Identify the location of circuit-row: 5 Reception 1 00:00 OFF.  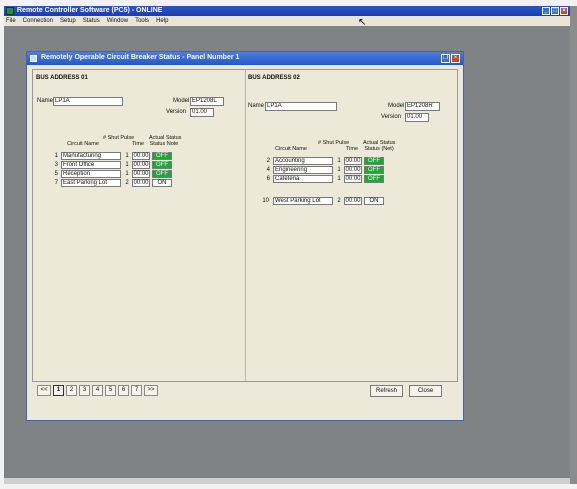
(115, 174).